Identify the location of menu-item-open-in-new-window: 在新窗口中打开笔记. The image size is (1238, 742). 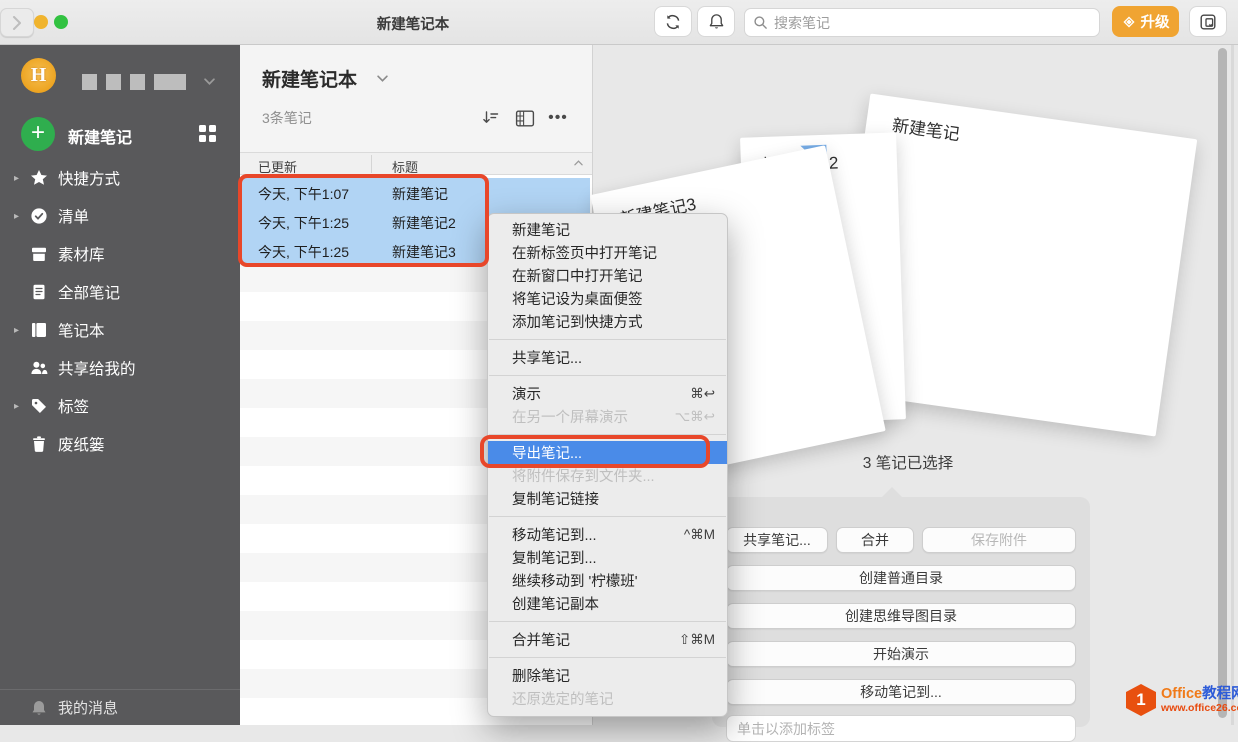
(607, 275).